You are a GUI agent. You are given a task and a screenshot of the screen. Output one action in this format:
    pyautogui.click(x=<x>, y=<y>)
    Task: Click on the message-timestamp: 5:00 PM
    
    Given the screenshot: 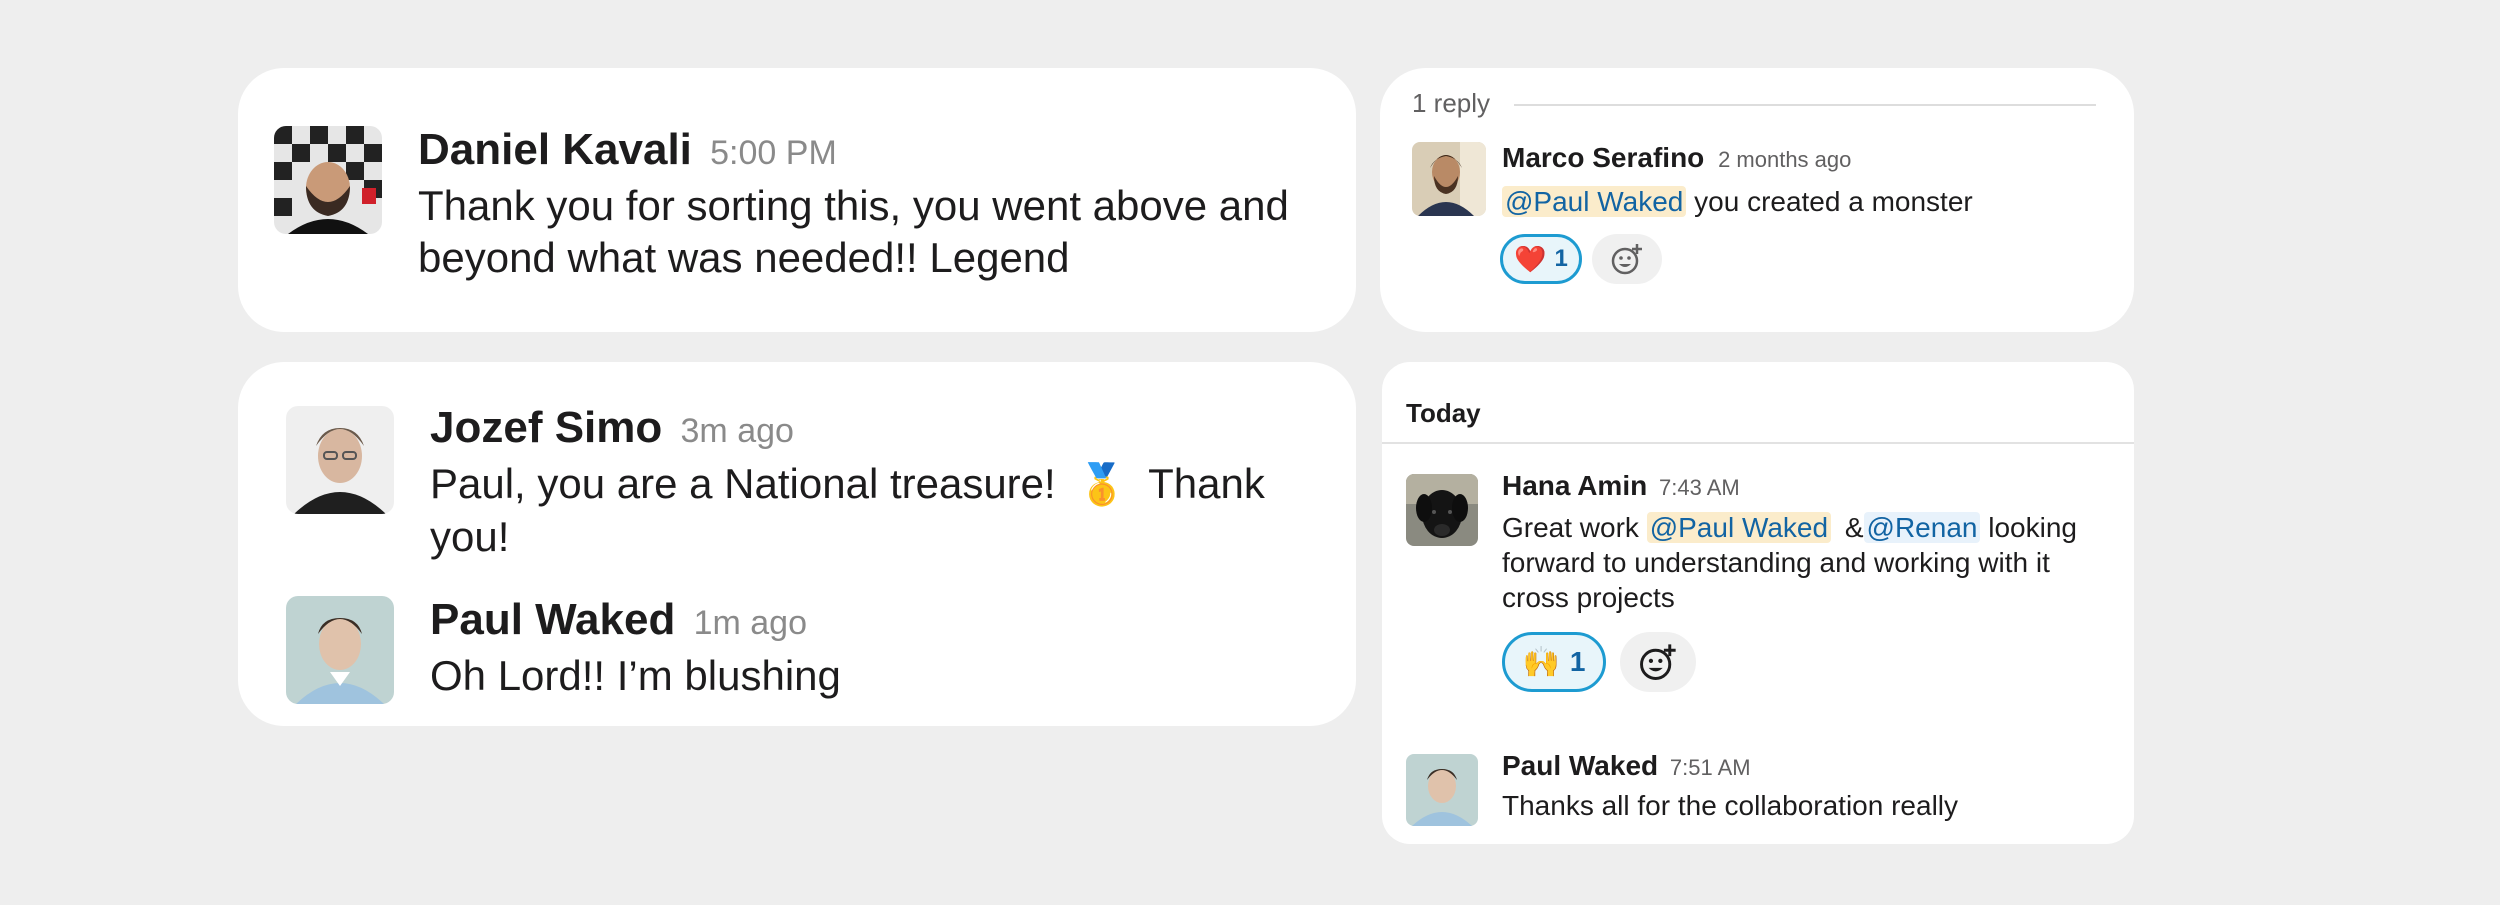 What is the action you would take?
    pyautogui.click(x=773, y=153)
    